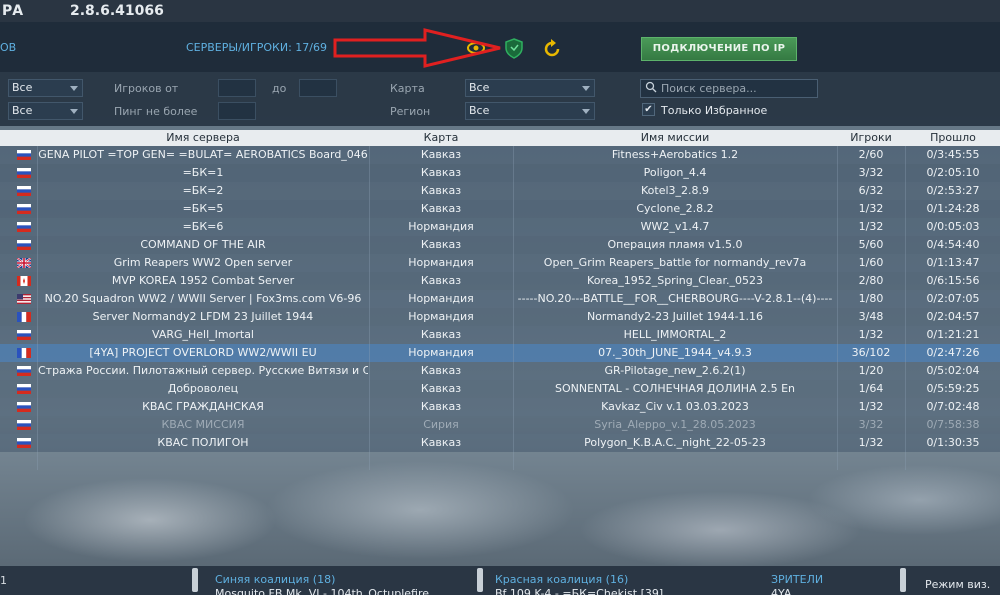  Describe the element at coordinates (22, 110) in the screenshot. I see `filter-select-2-value: Все` at that location.